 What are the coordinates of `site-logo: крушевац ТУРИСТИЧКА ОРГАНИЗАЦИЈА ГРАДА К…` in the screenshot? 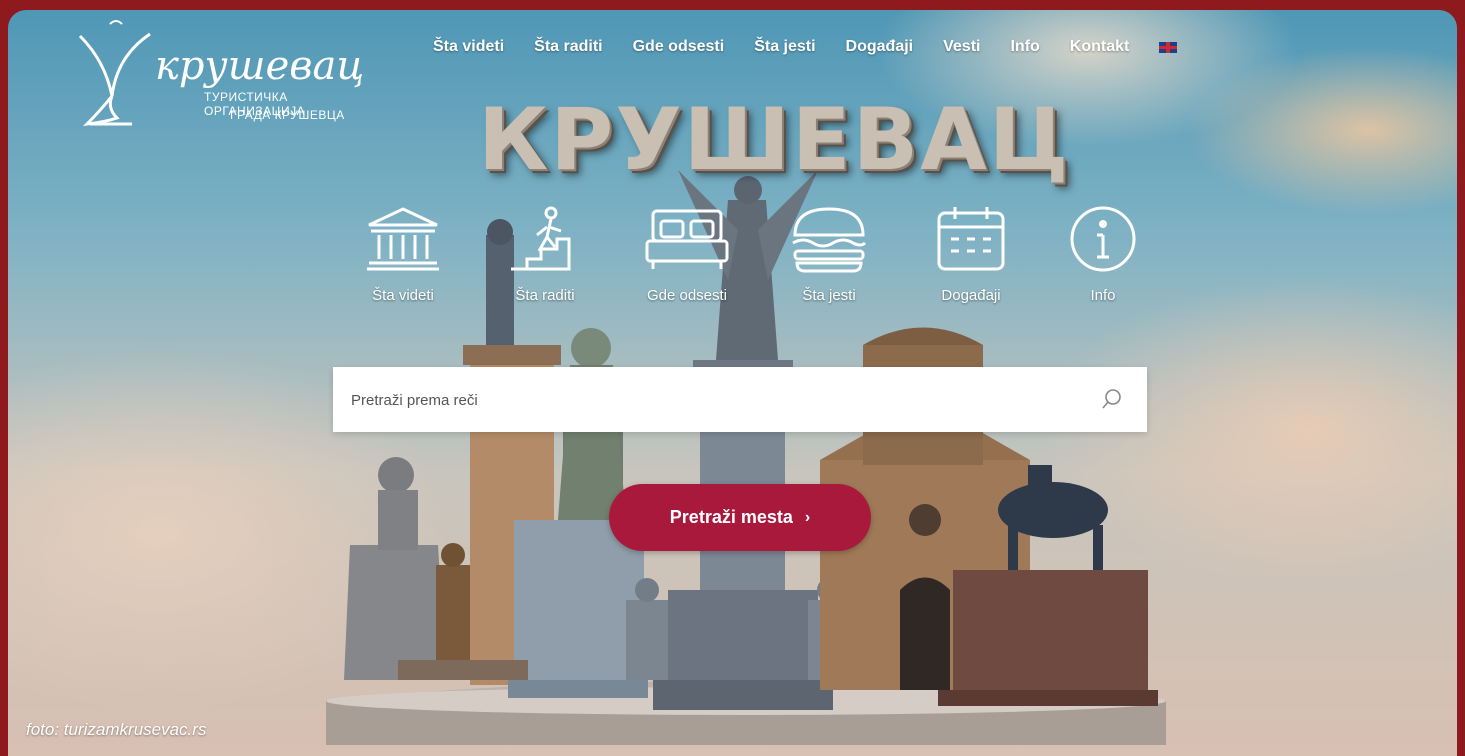 It's located at (217, 76).